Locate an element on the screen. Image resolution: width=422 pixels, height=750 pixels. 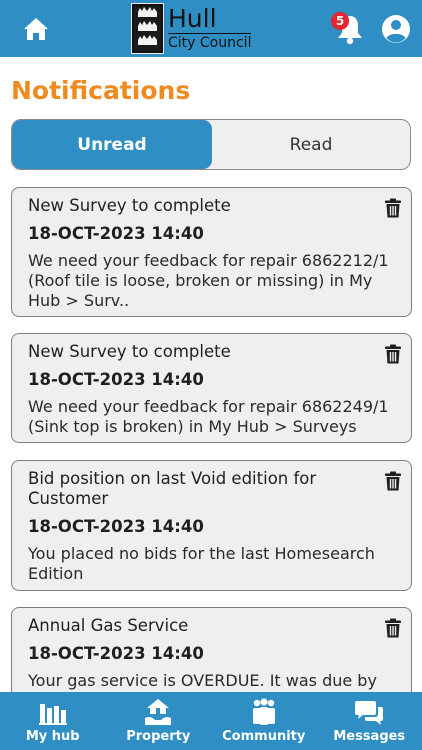
top-app-bar: Hull City Council 5 is located at coordinates (211, 28).